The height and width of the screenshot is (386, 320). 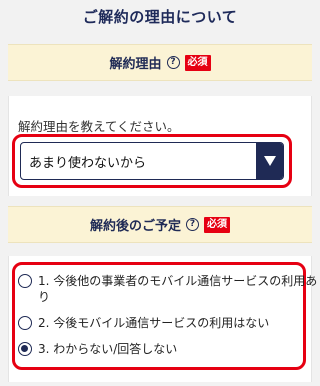 I want to click on reason-section-label: 解約理由, so click(x=135, y=64).